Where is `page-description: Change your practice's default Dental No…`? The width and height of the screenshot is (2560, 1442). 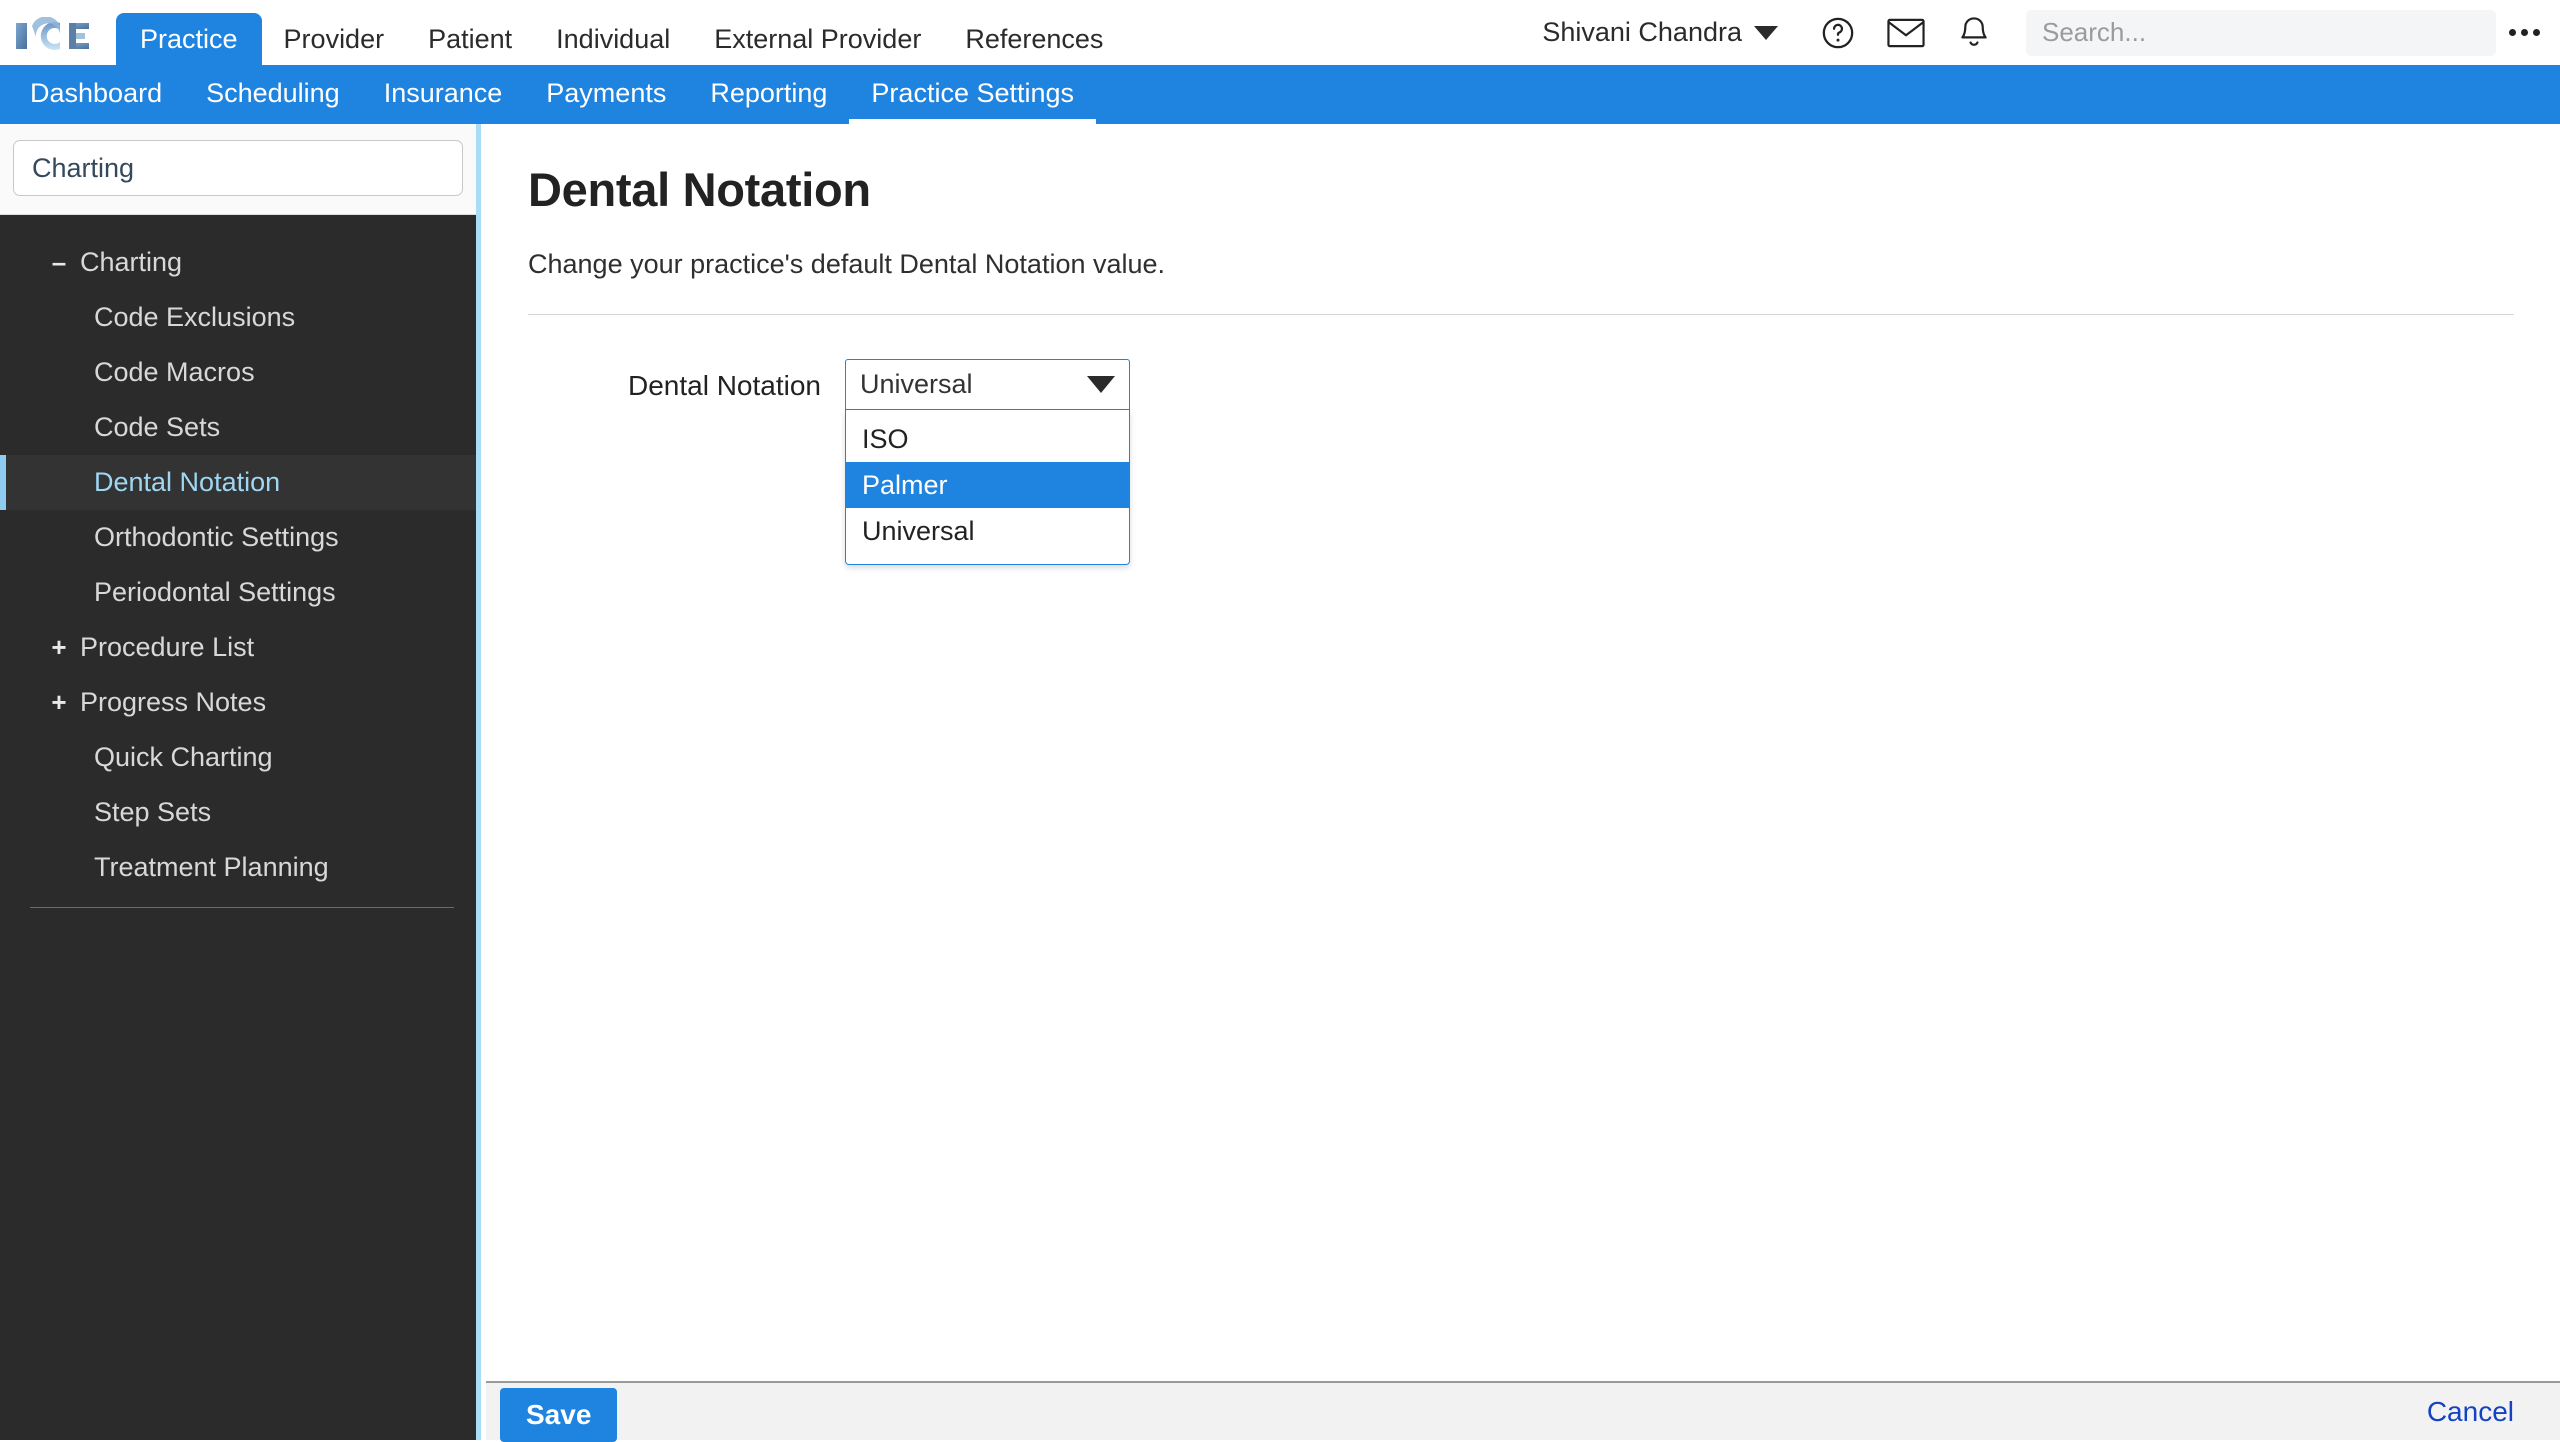 page-description: Change your practice's default Dental No… is located at coordinates (847, 264).